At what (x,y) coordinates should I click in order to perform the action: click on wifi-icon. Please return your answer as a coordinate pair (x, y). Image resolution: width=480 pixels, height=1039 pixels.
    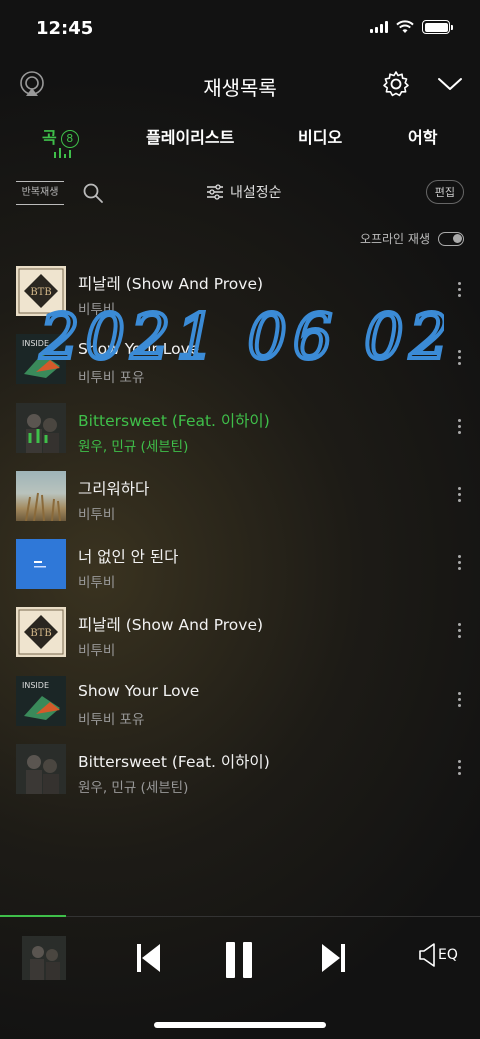
    Looking at the image, I should click on (405, 26).